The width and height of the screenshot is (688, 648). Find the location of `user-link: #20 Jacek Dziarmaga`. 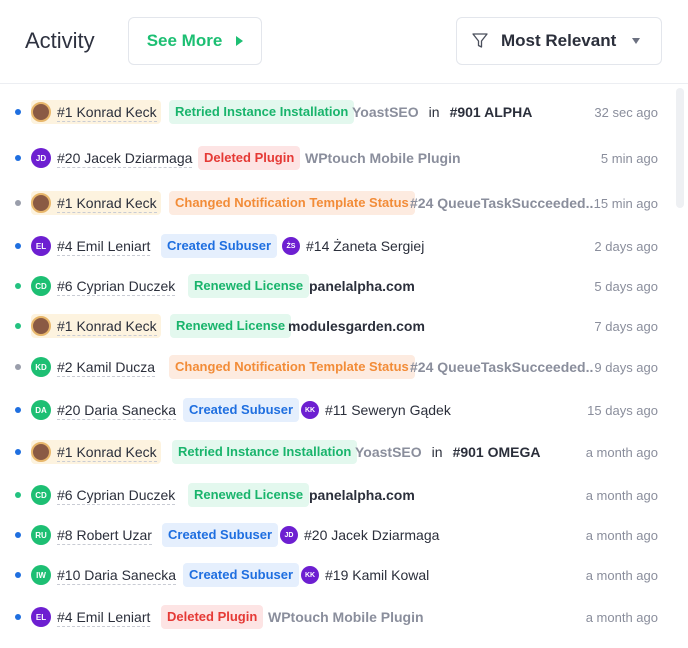

user-link: #20 Jacek Dziarmaga is located at coordinates (125, 158).